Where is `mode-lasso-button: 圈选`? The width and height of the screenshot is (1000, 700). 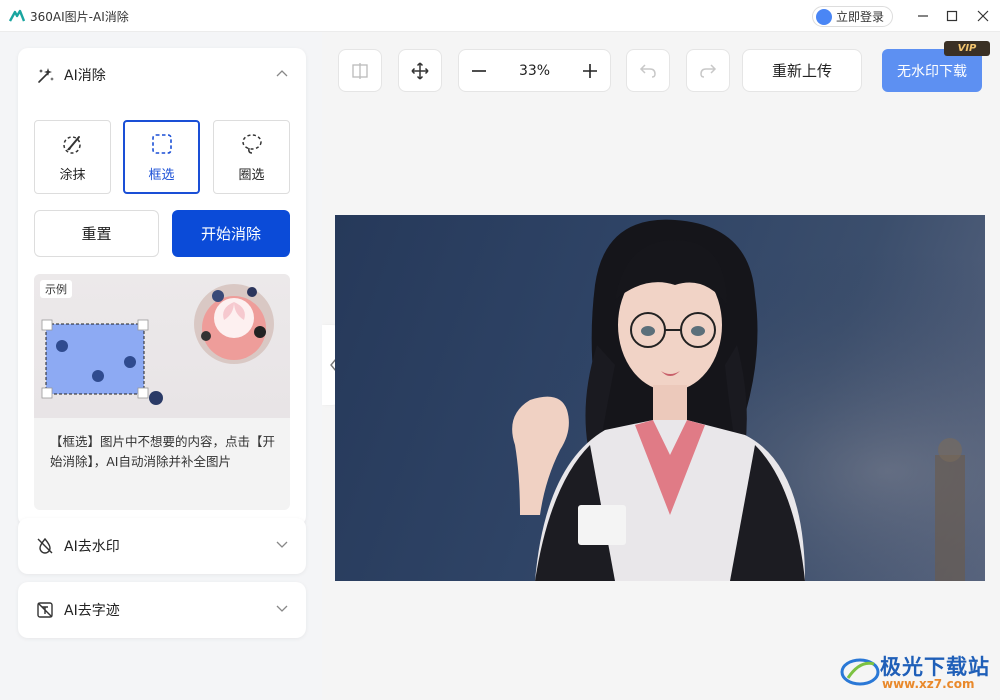 mode-lasso-button: 圈选 is located at coordinates (251, 157).